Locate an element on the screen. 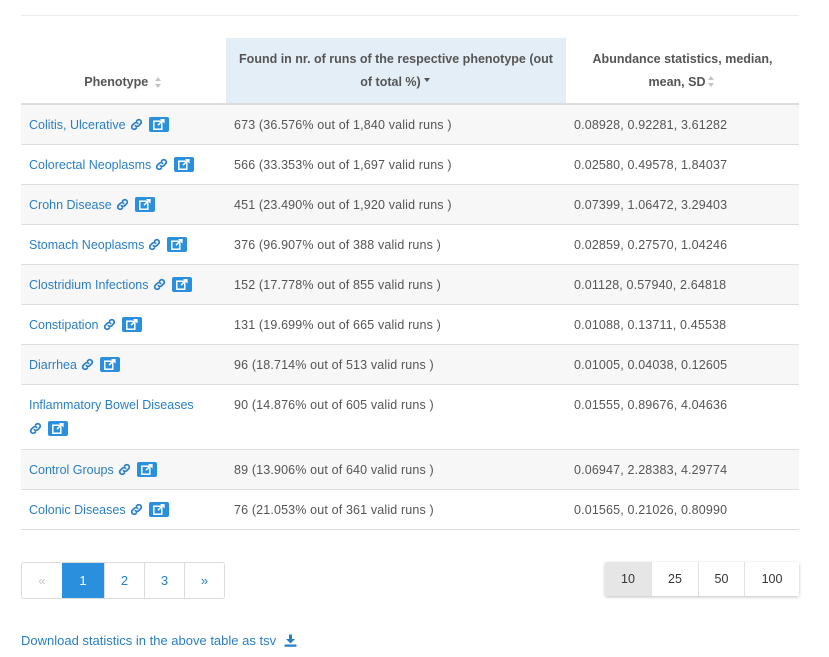  cell-found: 96 (18.714% out of 513 valid runs ) is located at coordinates (396, 364).